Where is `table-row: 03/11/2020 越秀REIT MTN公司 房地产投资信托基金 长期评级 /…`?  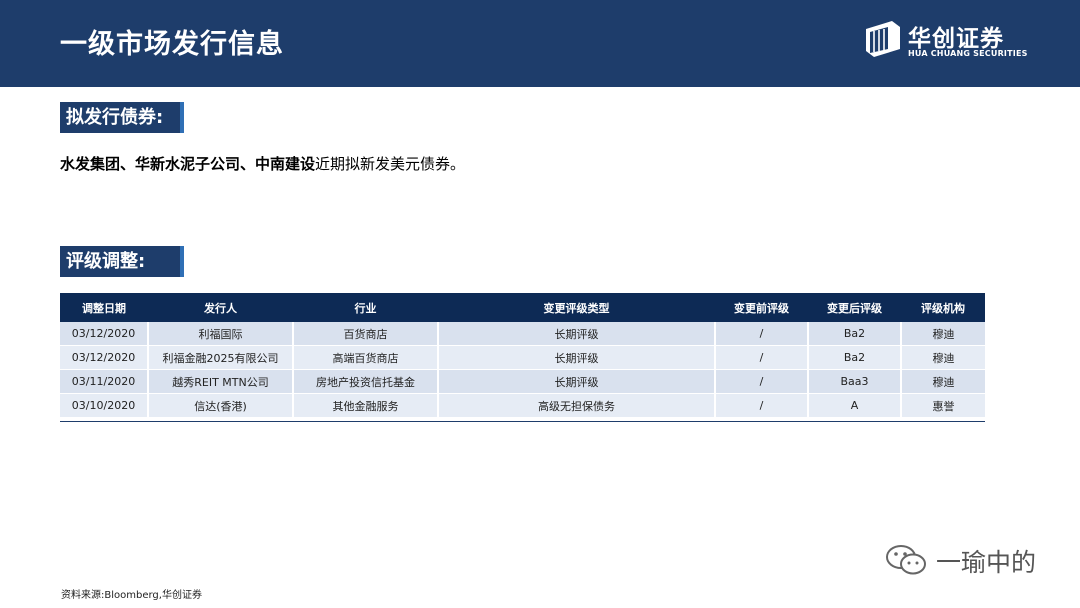
table-row: 03/11/2020 越秀REIT MTN公司 房地产投资信托基金 长期评级 /… is located at coordinates (522, 381).